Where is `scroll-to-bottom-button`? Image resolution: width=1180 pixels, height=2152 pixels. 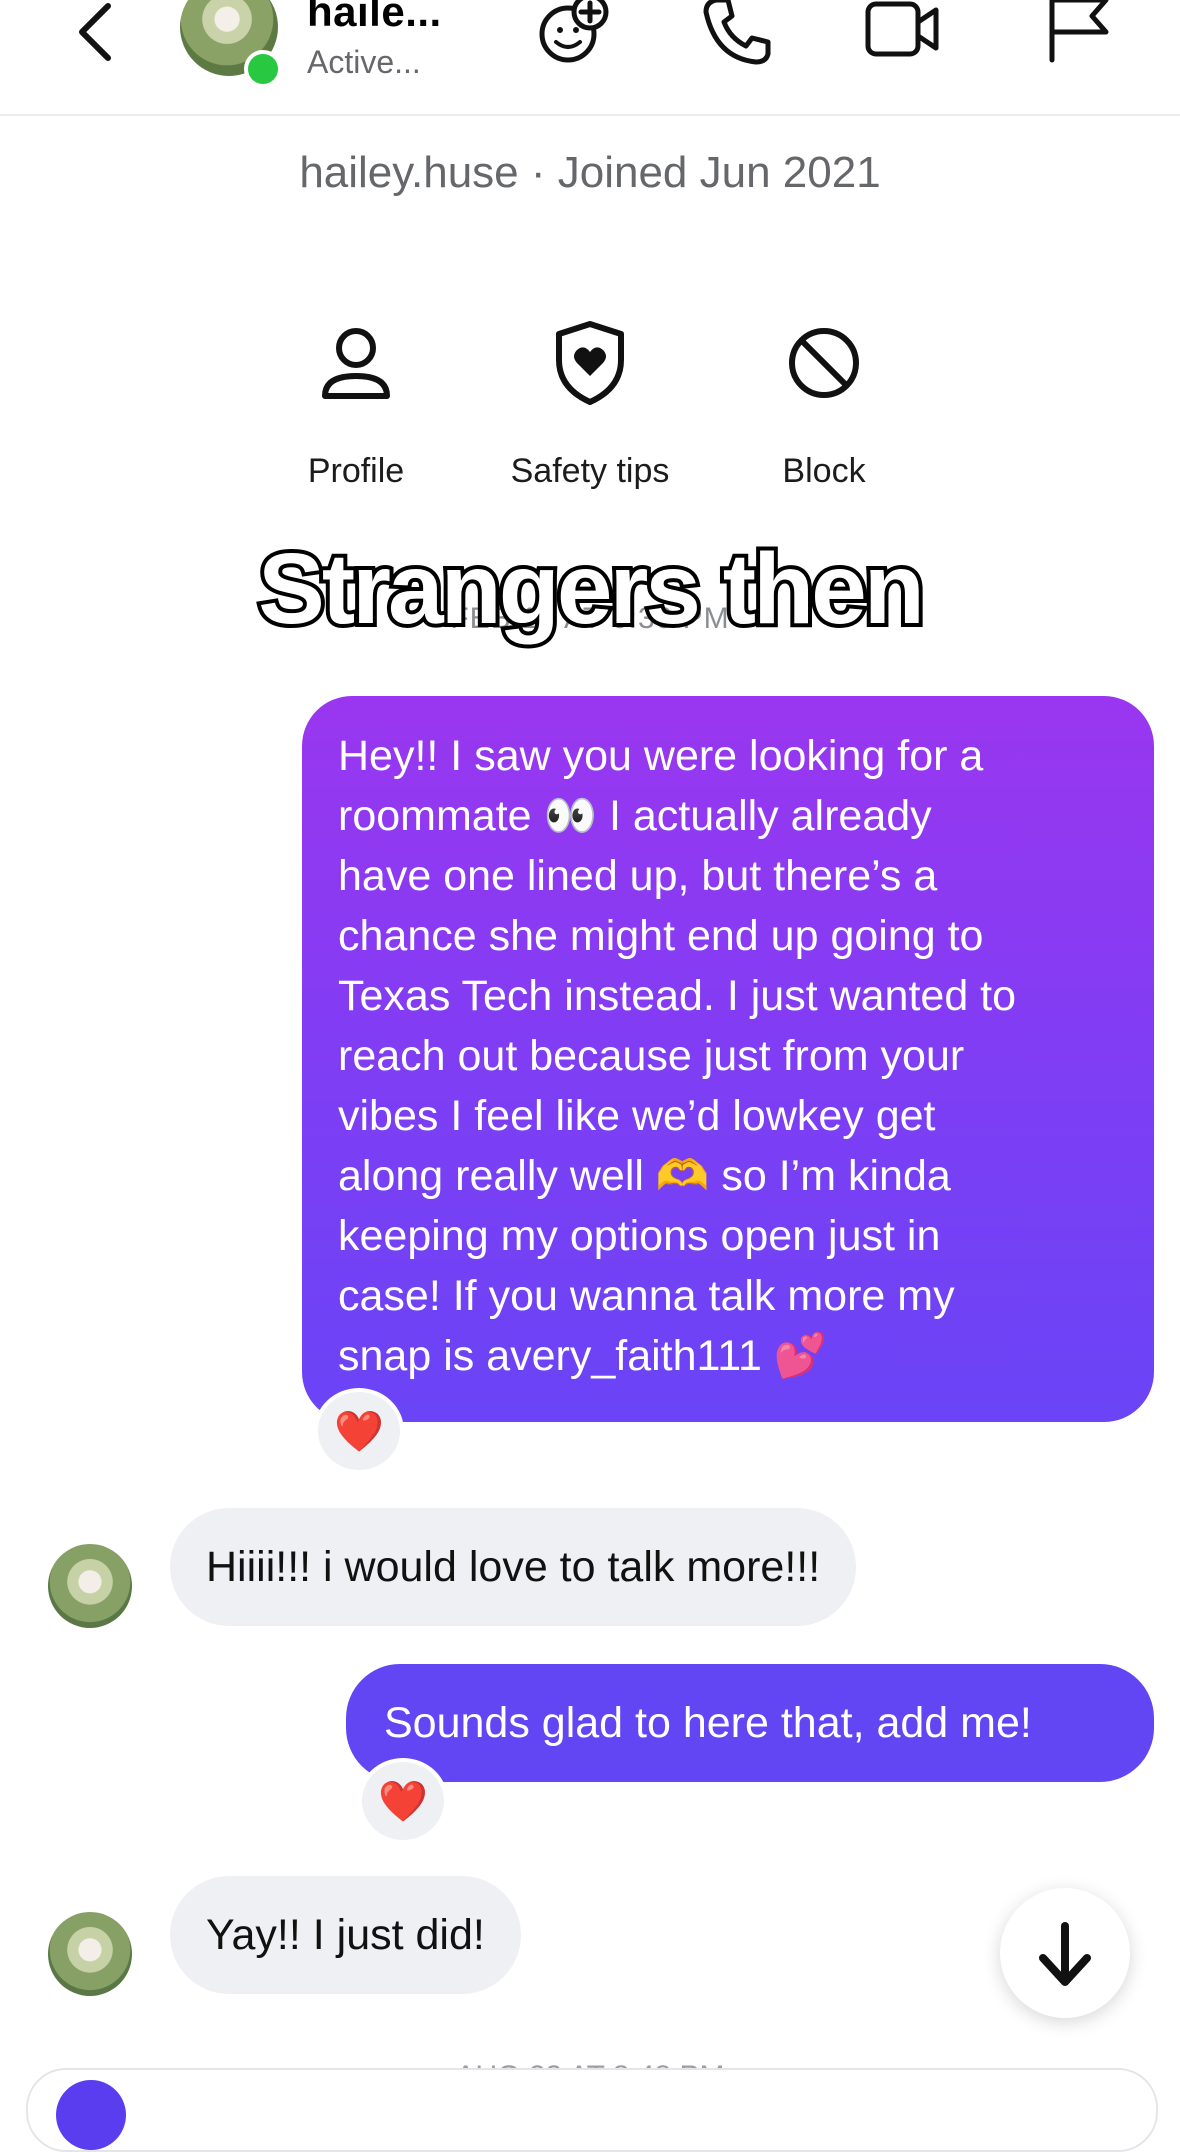
scroll-to-bottom-button is located at coordinates (1065, 1953).